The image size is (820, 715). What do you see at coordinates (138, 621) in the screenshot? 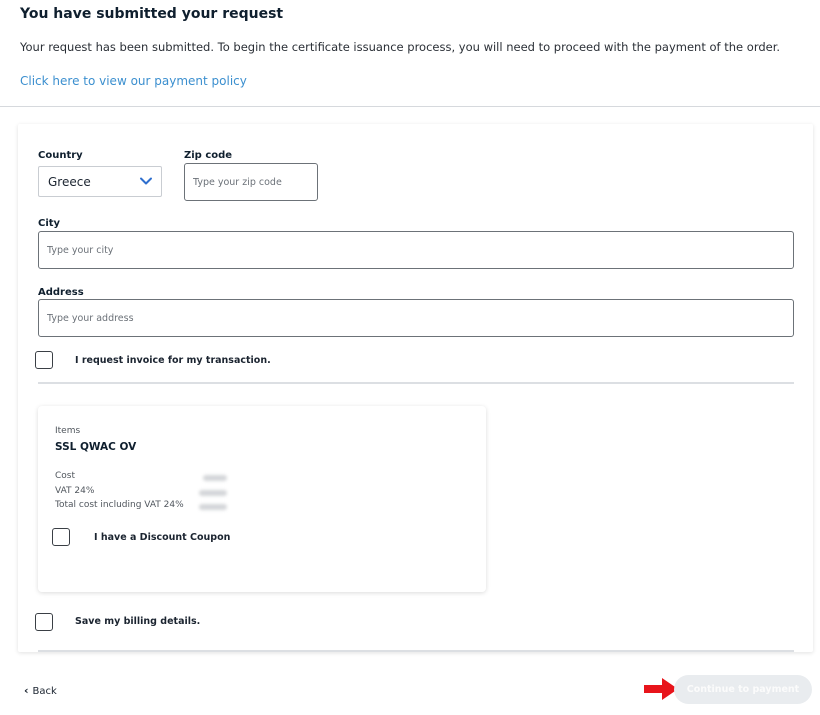
I see `save-billing-label: Save my billing details.` at bounding box center [138, 621].